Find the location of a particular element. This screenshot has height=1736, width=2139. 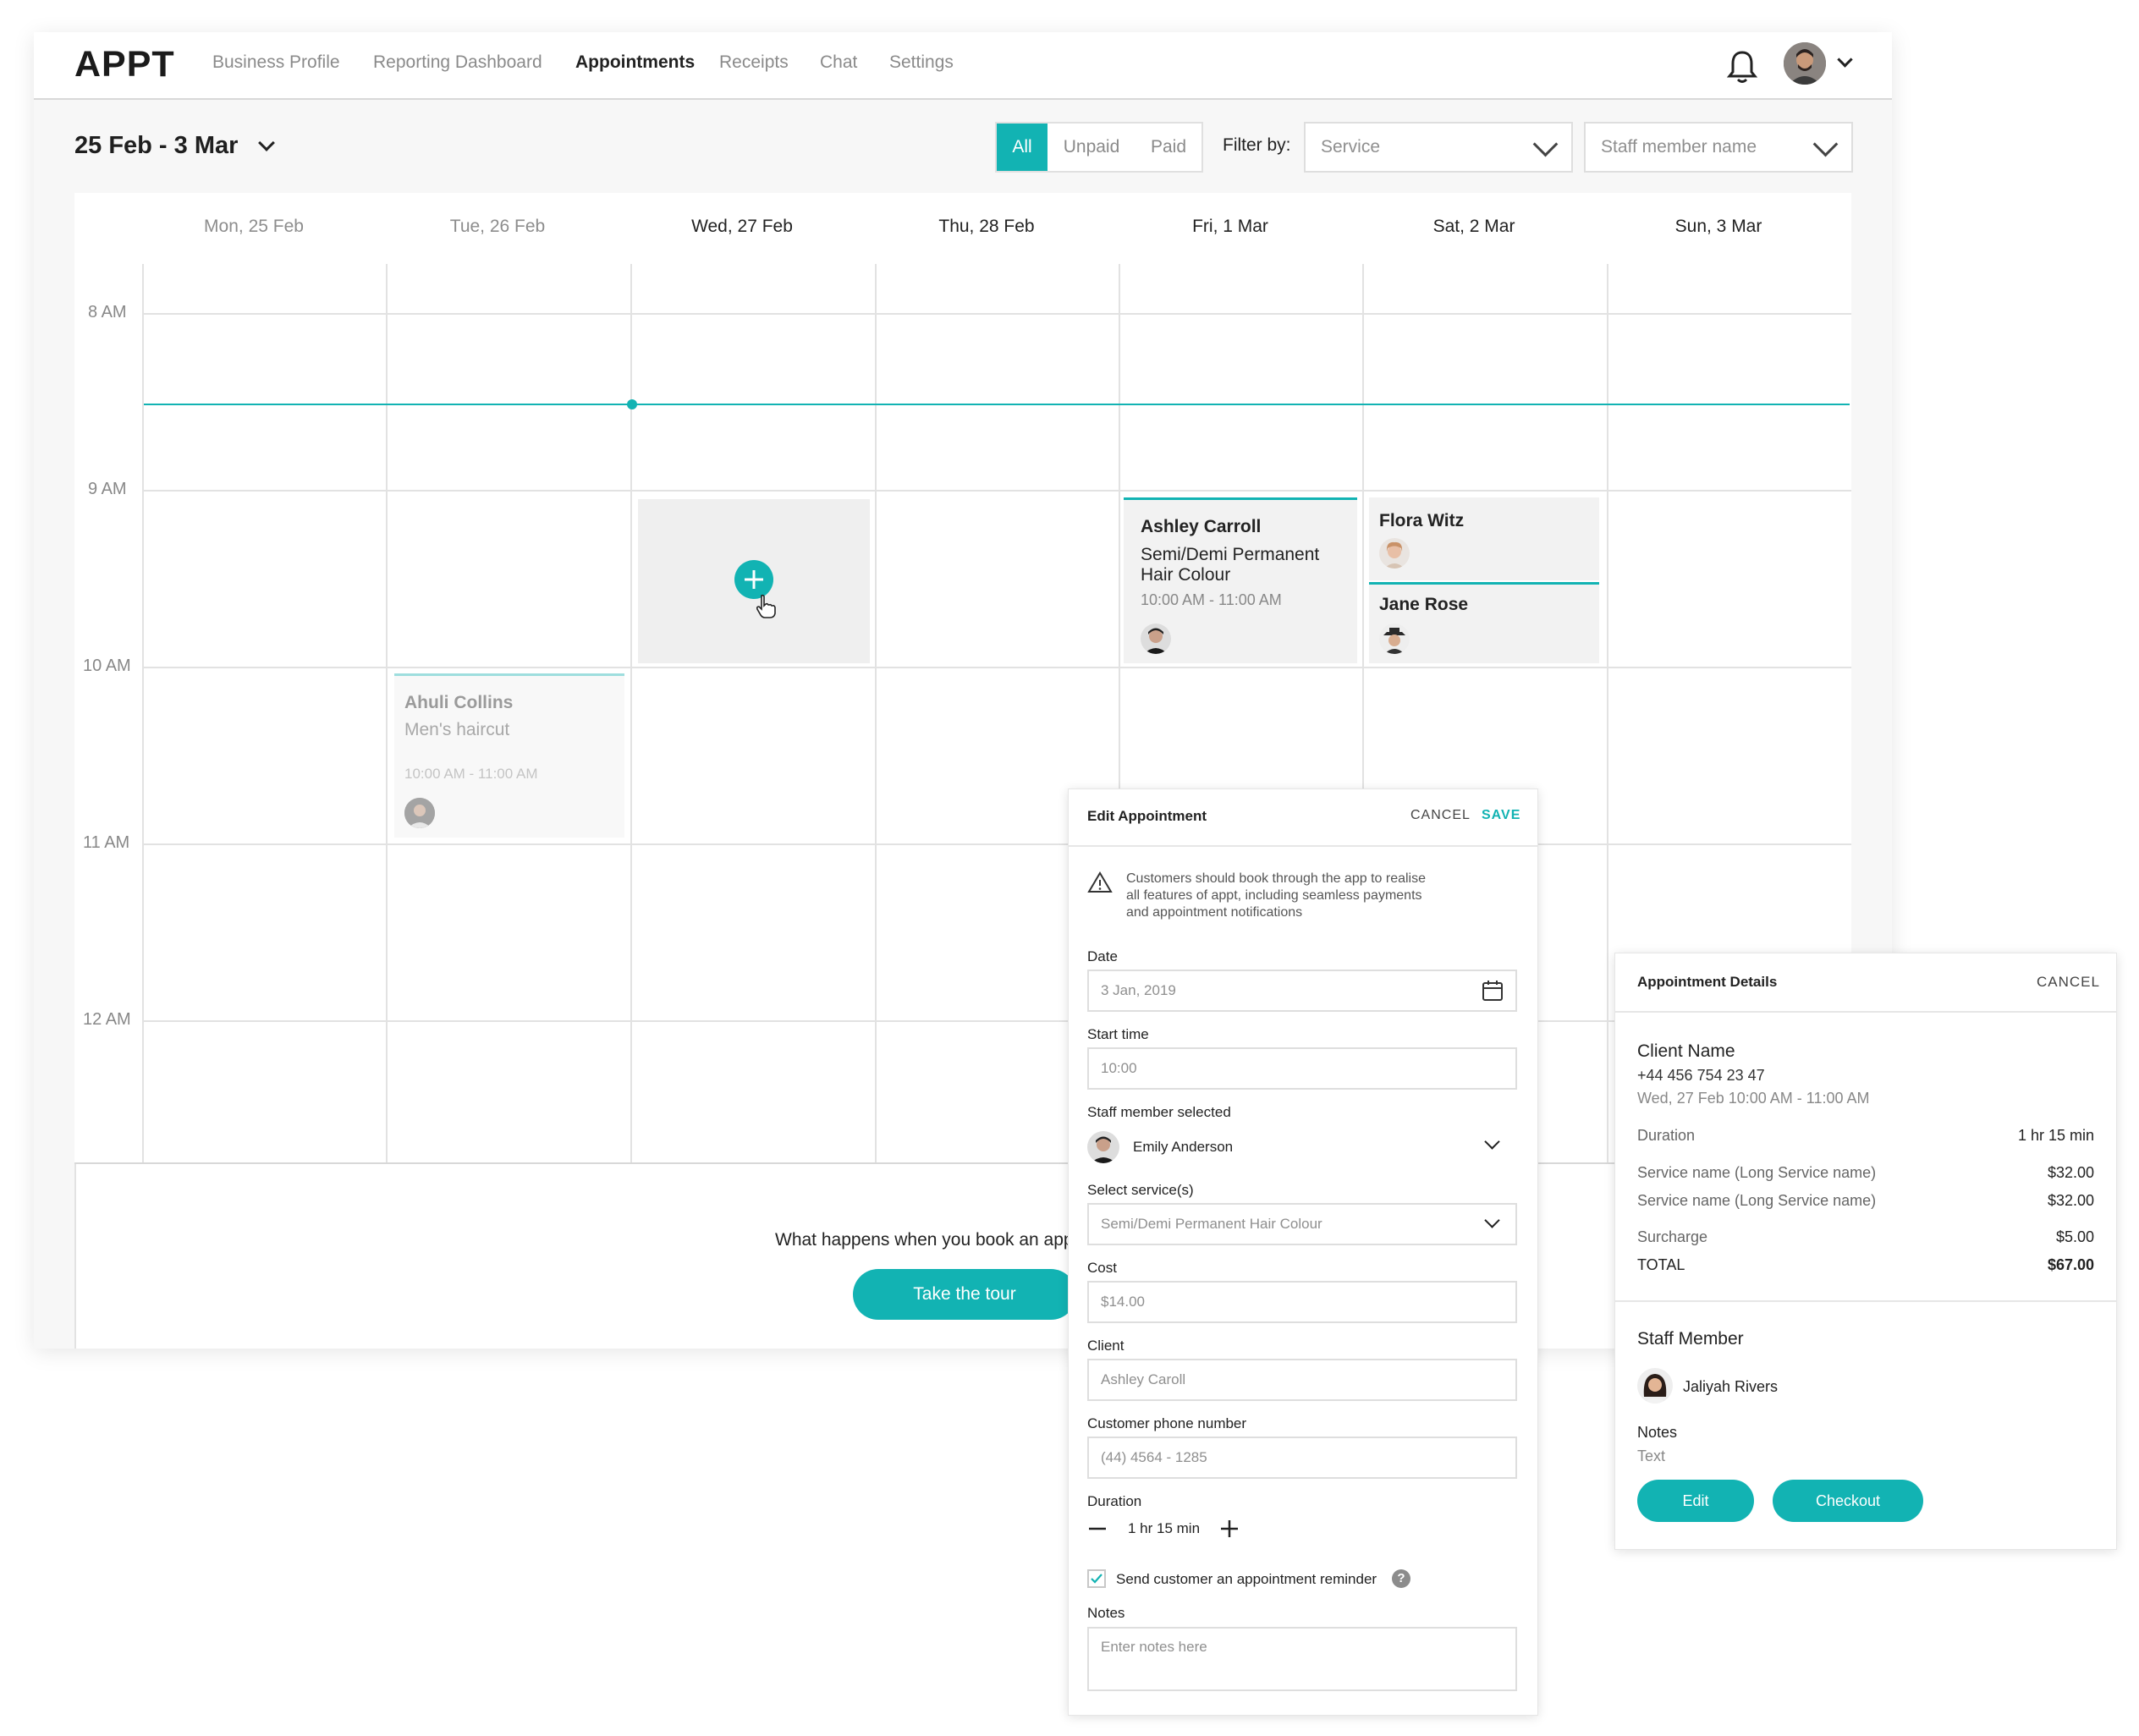

appointment-service: Men's haircut is located at coordinates (457, 729).